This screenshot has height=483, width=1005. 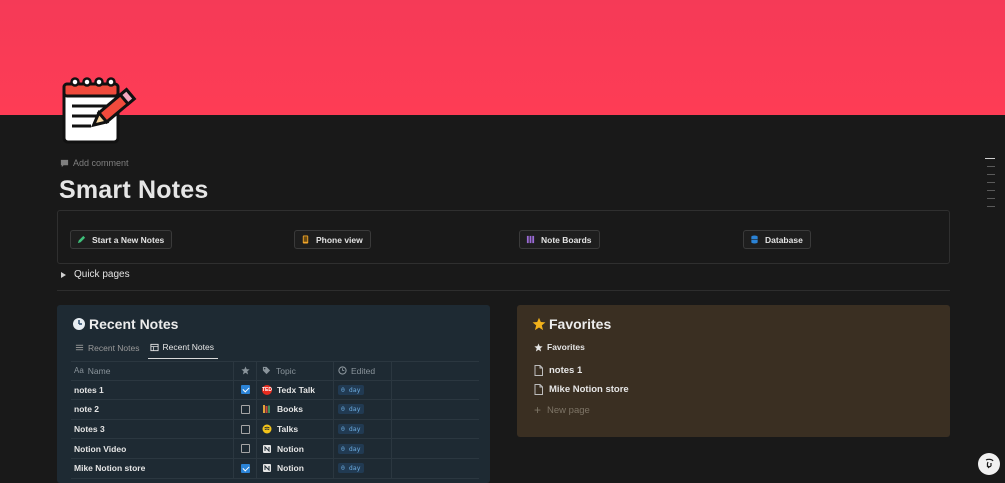 I want to click on favorites-title: Favorites, so click(x=580, y=324).